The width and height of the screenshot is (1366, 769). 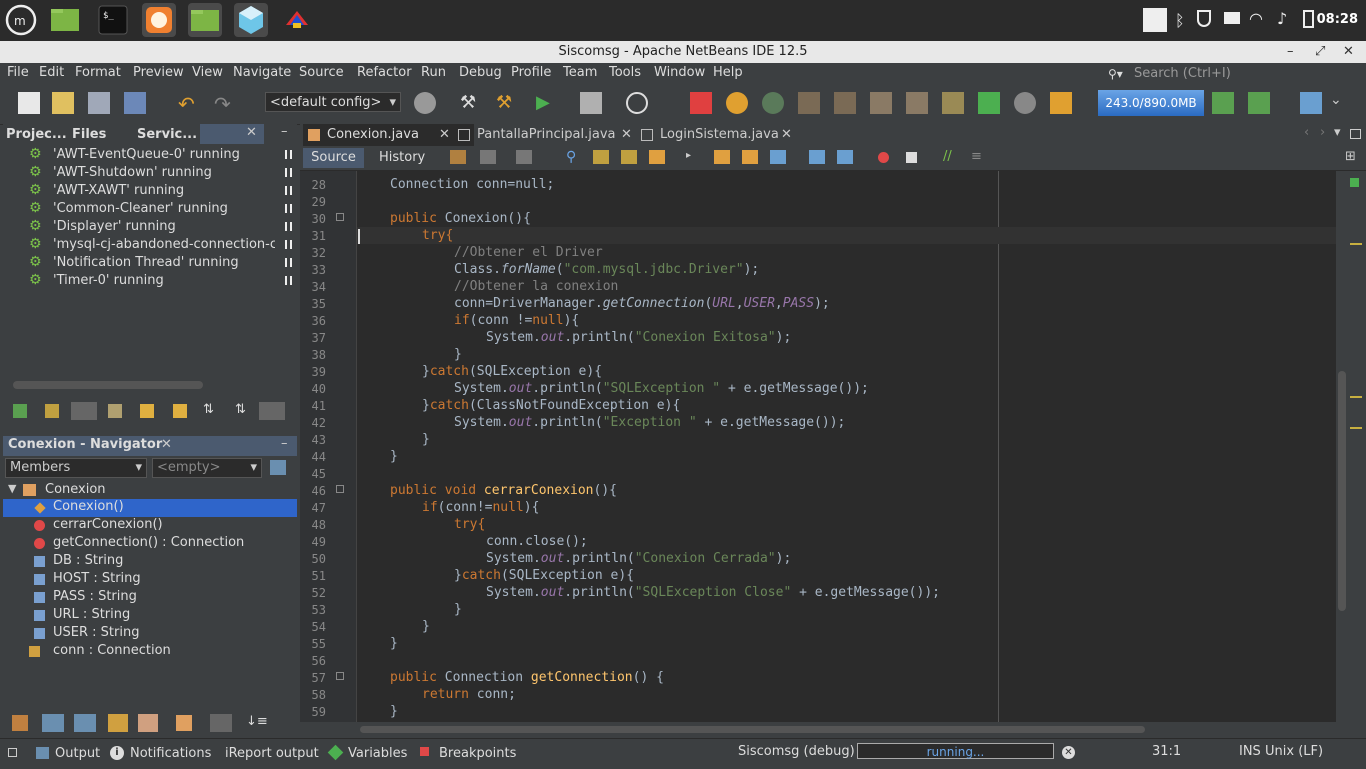 What do you see at coordinates (170, 753) in the screenshot?
I see `notifications-tab: Notifications` at bounding box center [170, 753].